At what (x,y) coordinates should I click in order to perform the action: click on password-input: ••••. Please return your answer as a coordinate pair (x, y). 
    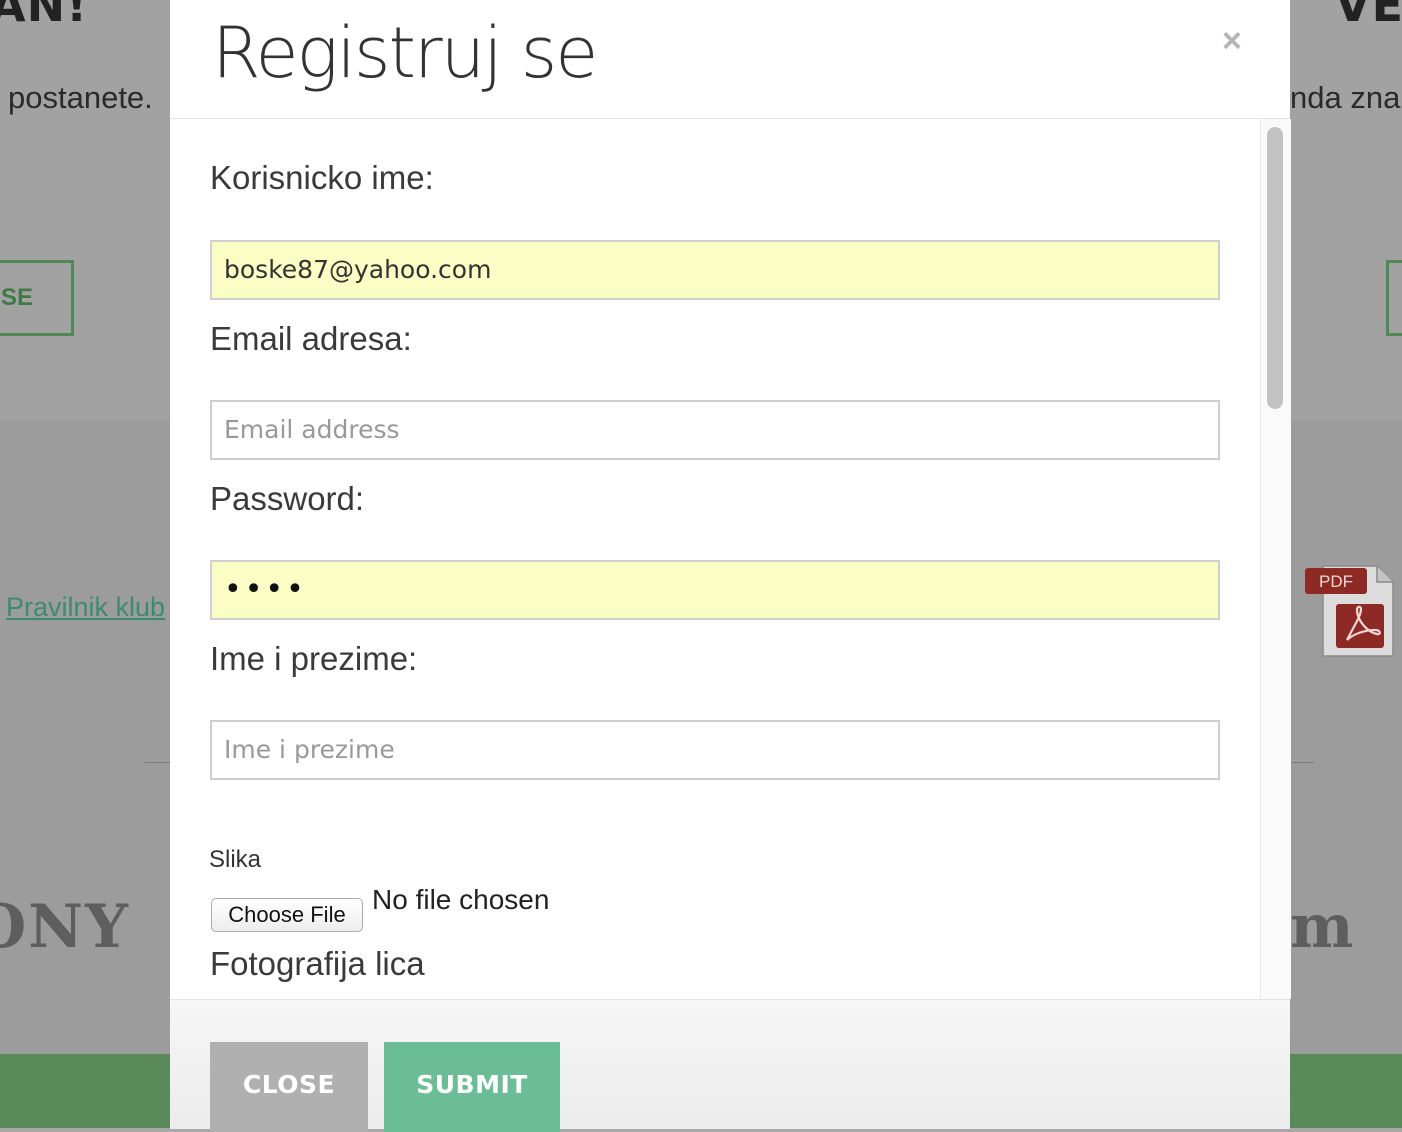
    Looking at the image, I should click on (715, 590).